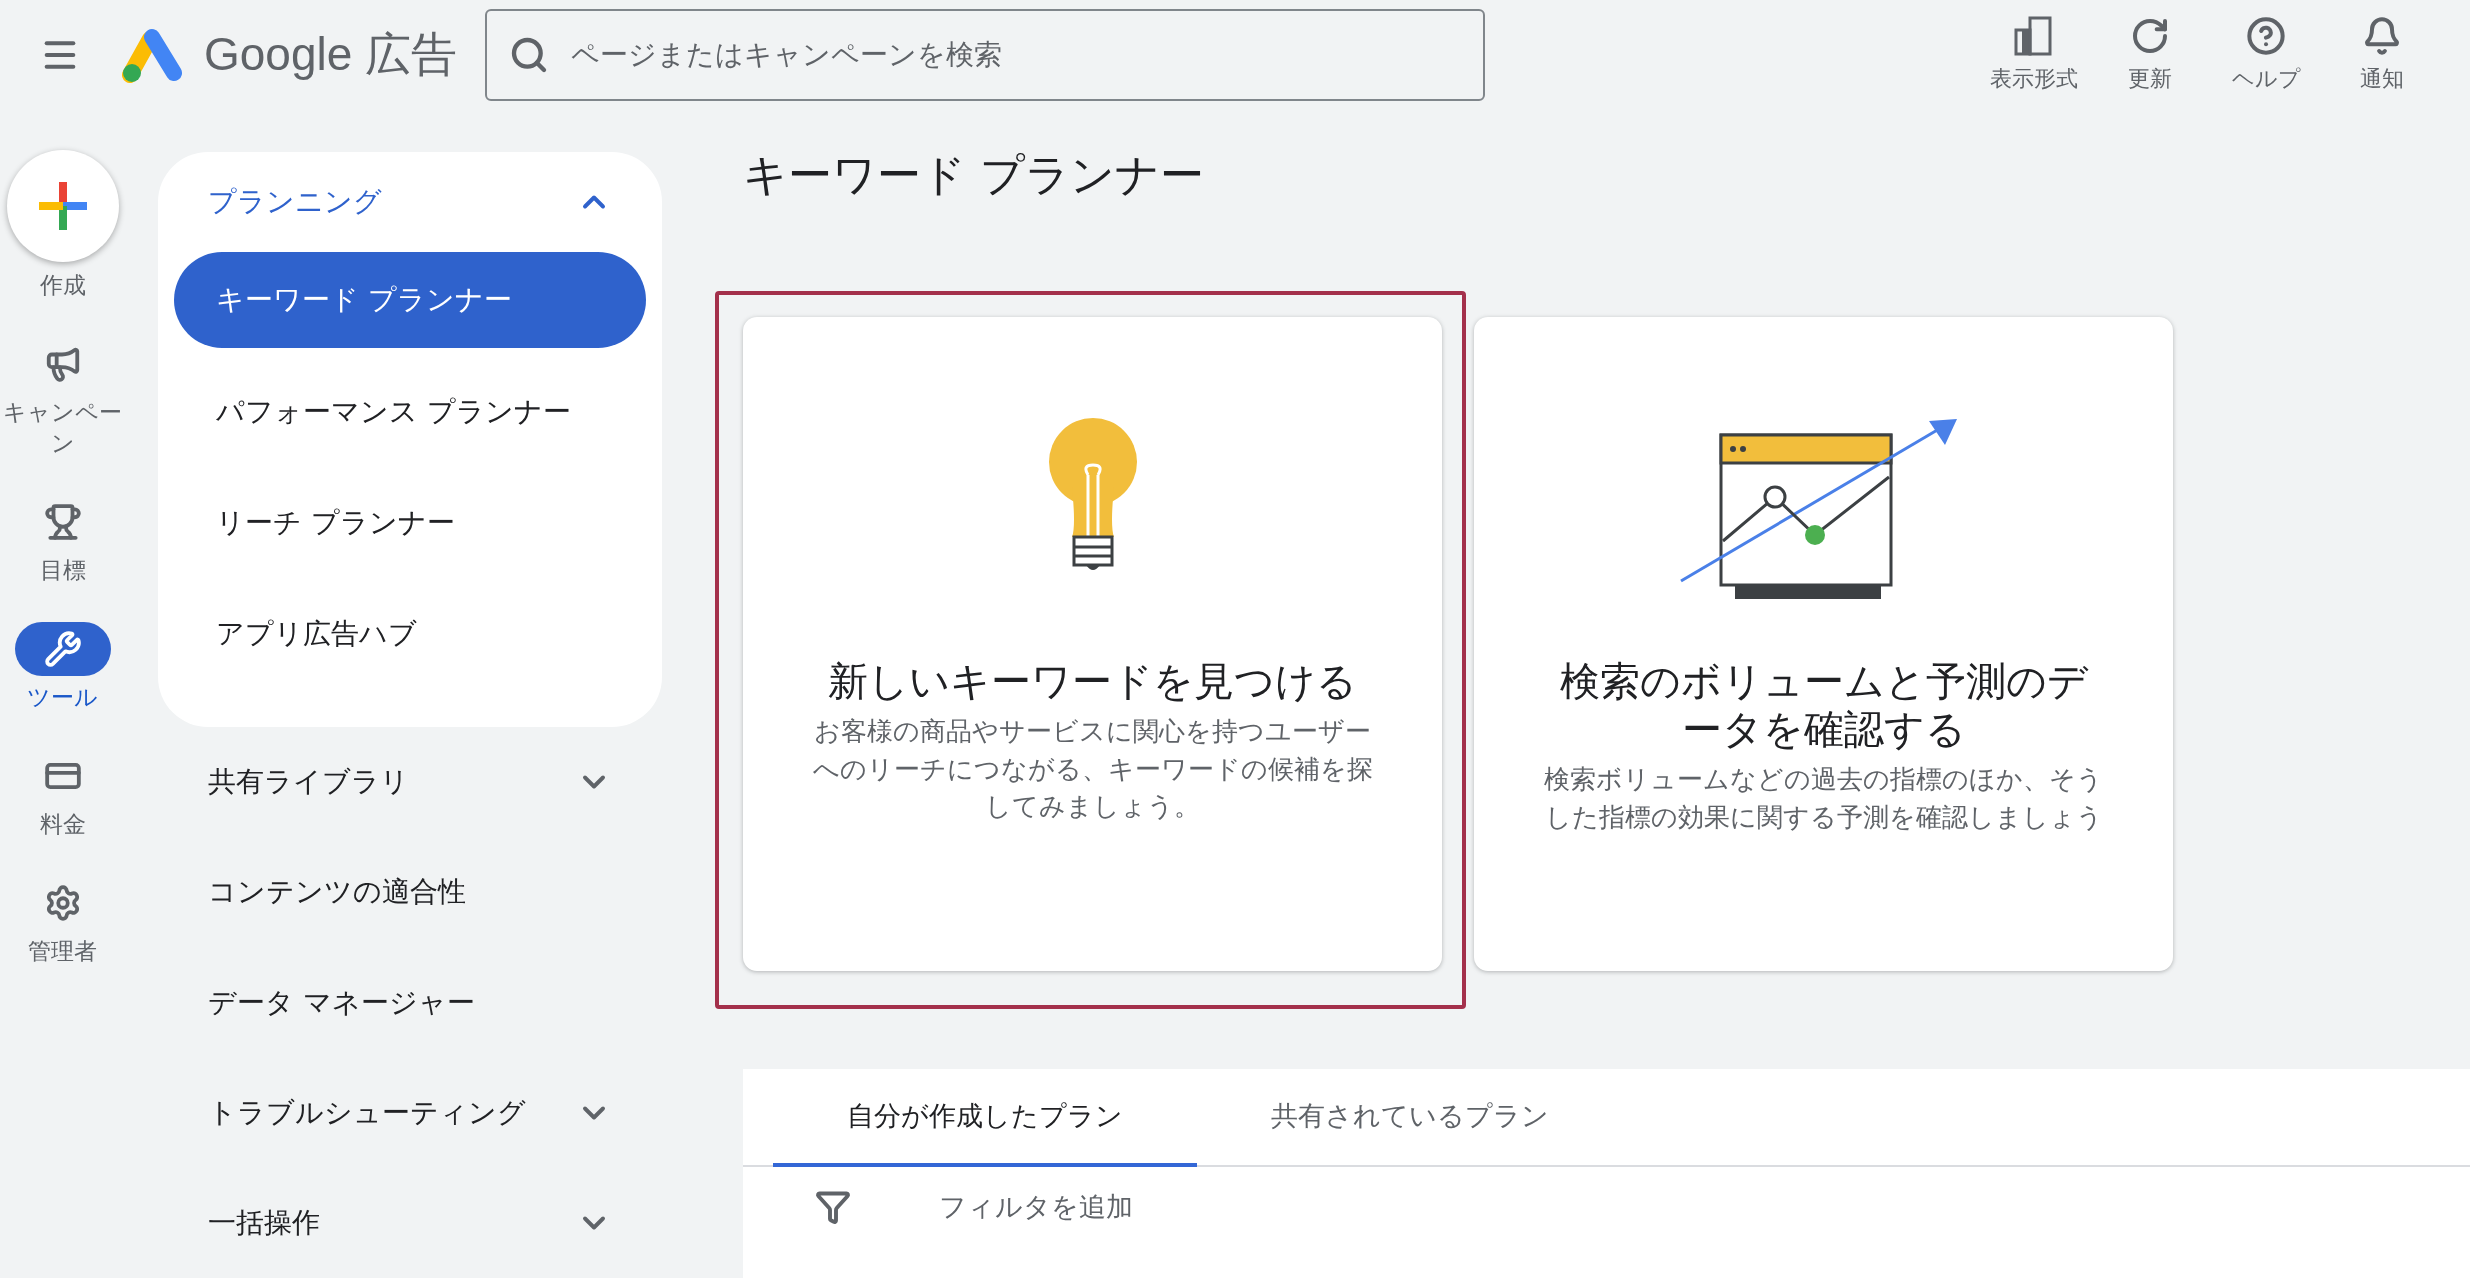  I want to click on nav-item: 一括操作, so click(410, 1222).